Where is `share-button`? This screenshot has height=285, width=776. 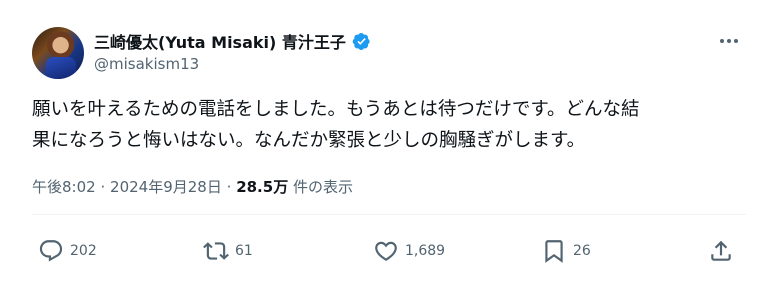
share-button is located at coordinates (721, 251).